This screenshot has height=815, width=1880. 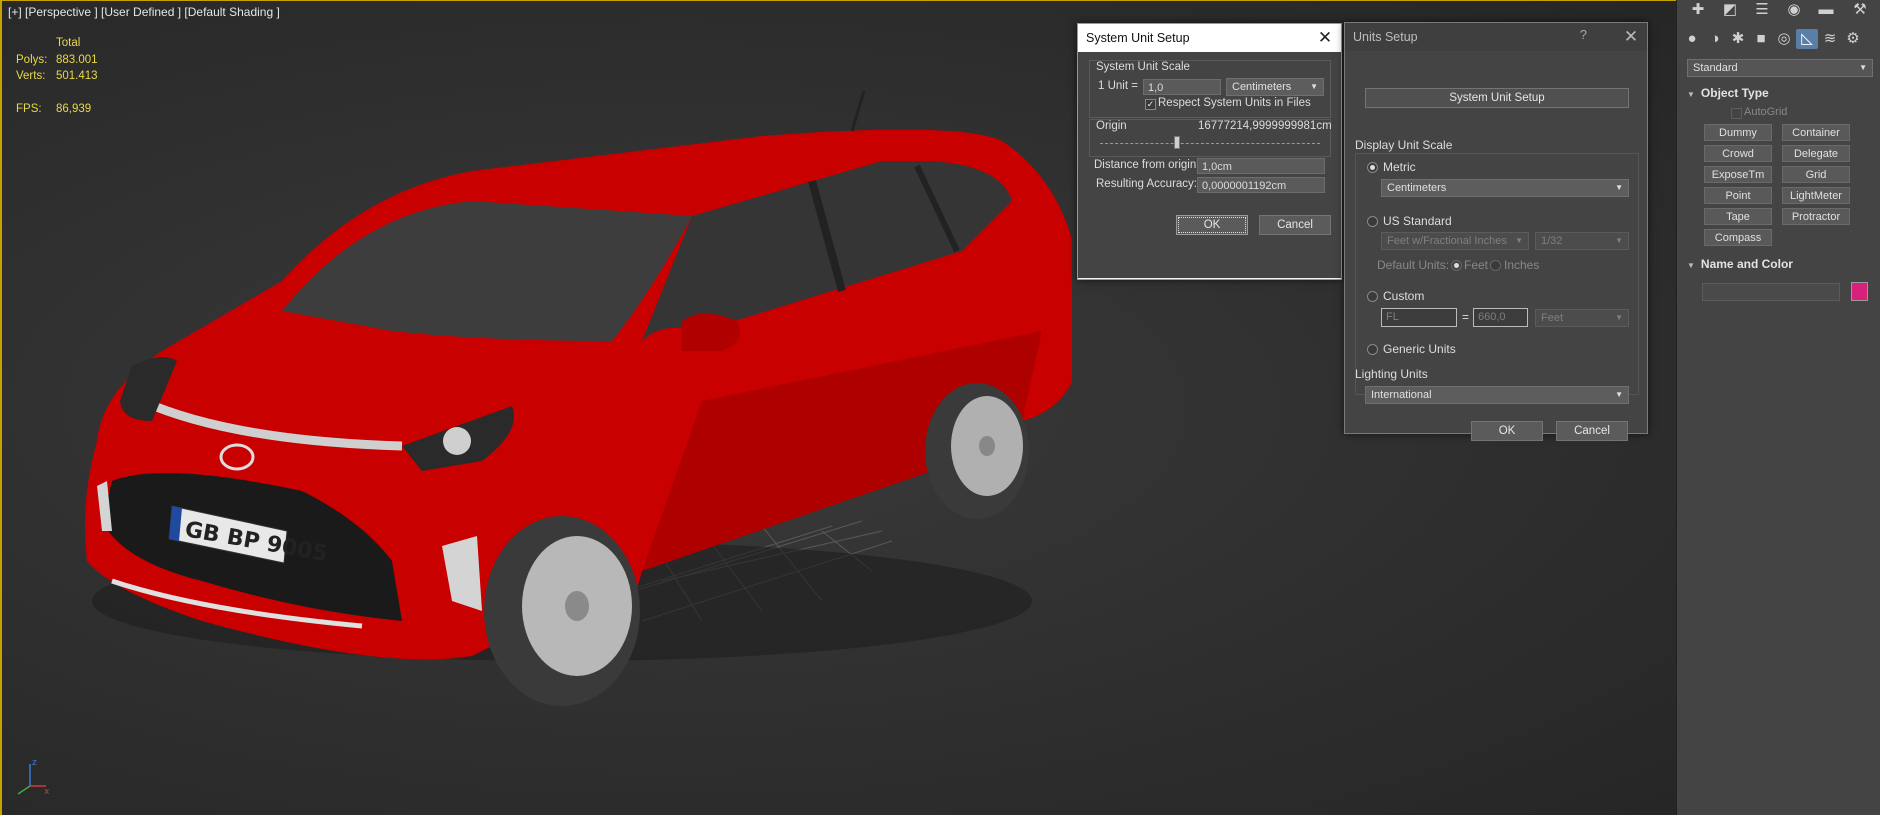 I want to click on metric-label: Metric, so click(x=1399, y=167).